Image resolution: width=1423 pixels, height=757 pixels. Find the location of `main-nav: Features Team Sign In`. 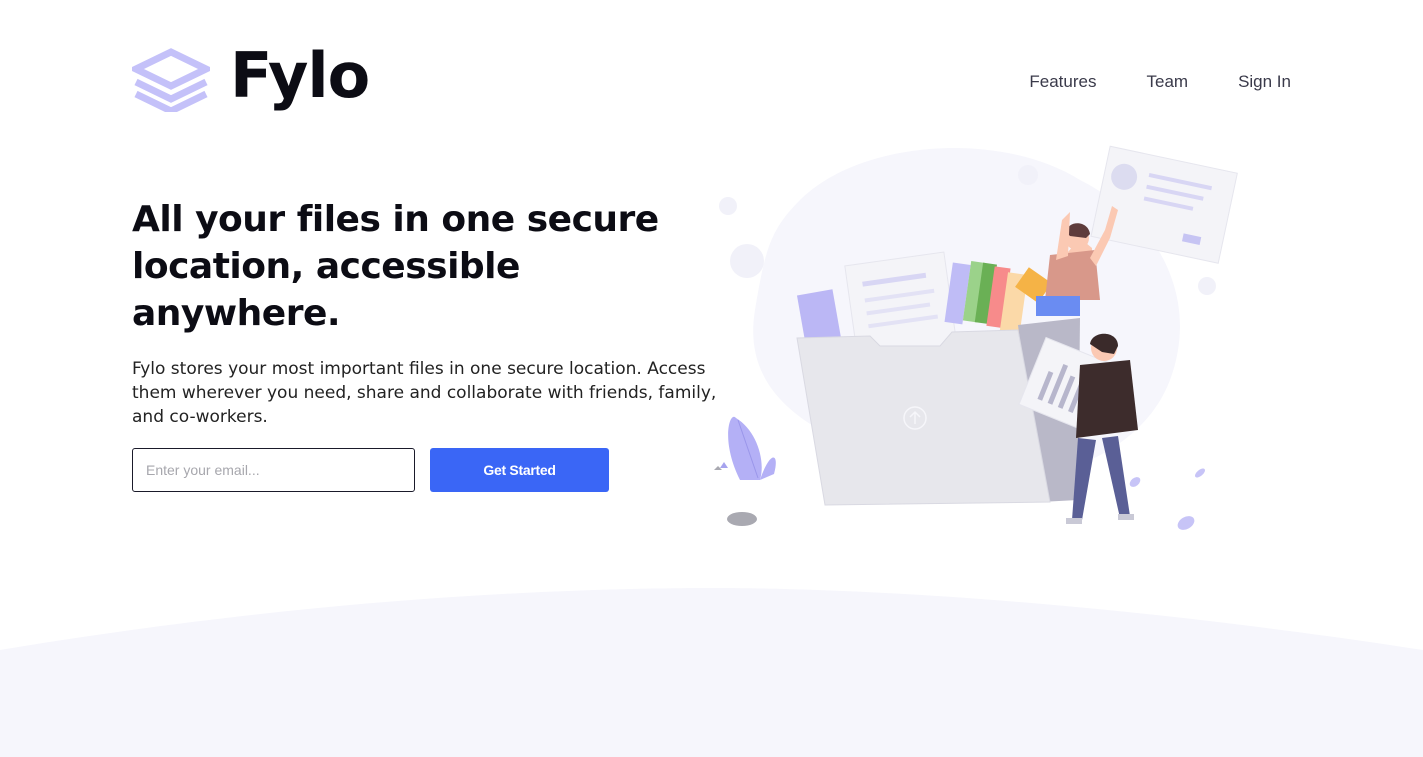

main-nav: Features Team Sign In is located at coordinates (1160, 82).